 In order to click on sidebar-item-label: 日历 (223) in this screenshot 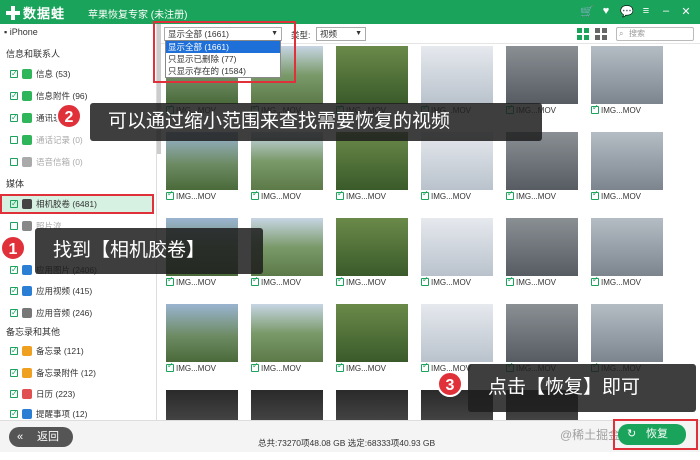, I will do `click(56, 394)`.